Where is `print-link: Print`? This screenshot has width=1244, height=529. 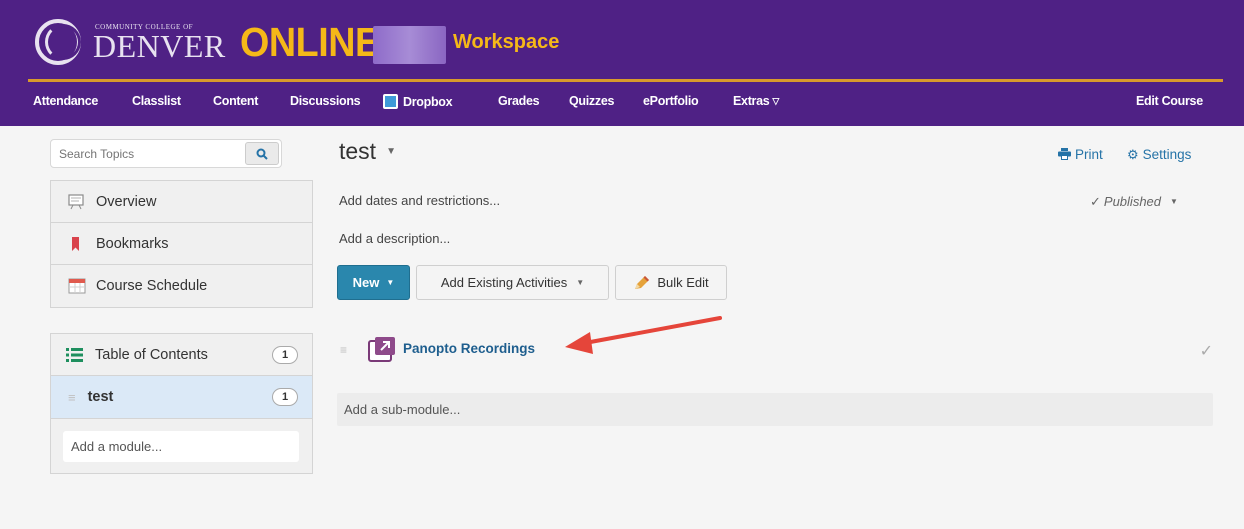 print-link: Print is located at coordinates (1080, 154).